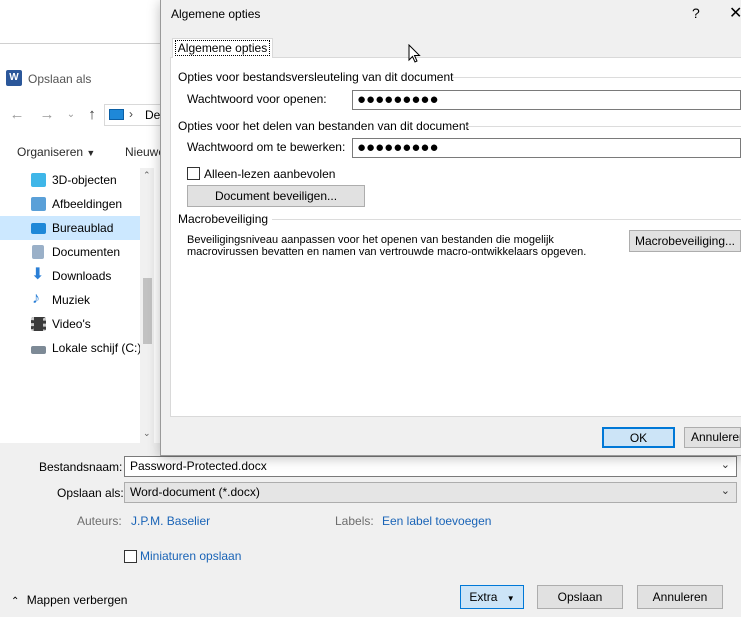 This screenshot has height=617, width=741. I want to click on hide-folders-toggle: ⌃ Mappen verbergen, so click(69, 600).